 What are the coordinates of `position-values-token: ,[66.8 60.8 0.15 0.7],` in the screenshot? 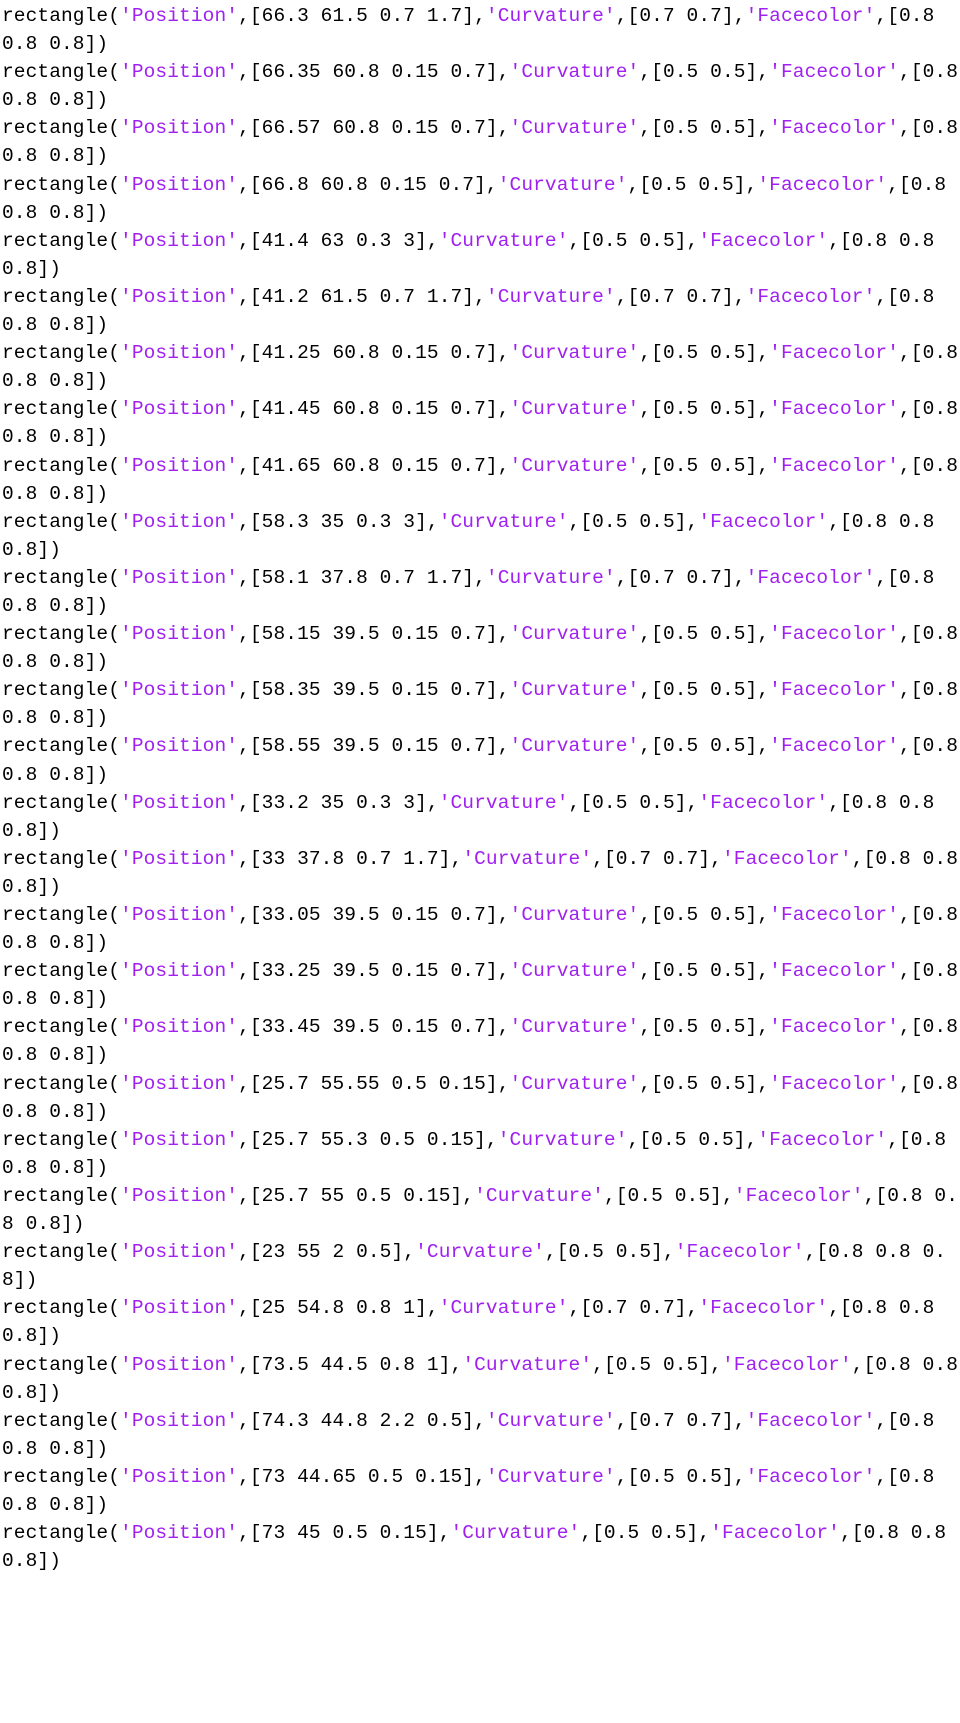 It's located at (368, 184).